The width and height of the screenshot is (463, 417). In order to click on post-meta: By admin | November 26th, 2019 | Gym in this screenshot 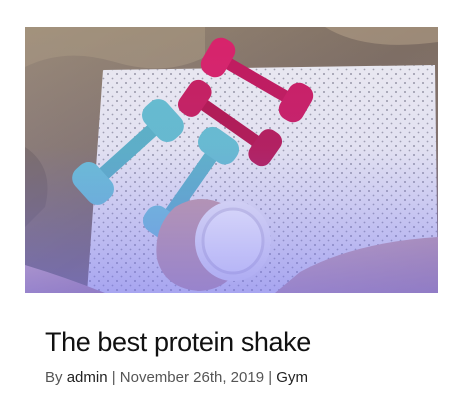, I will do `click(176, 378)`.